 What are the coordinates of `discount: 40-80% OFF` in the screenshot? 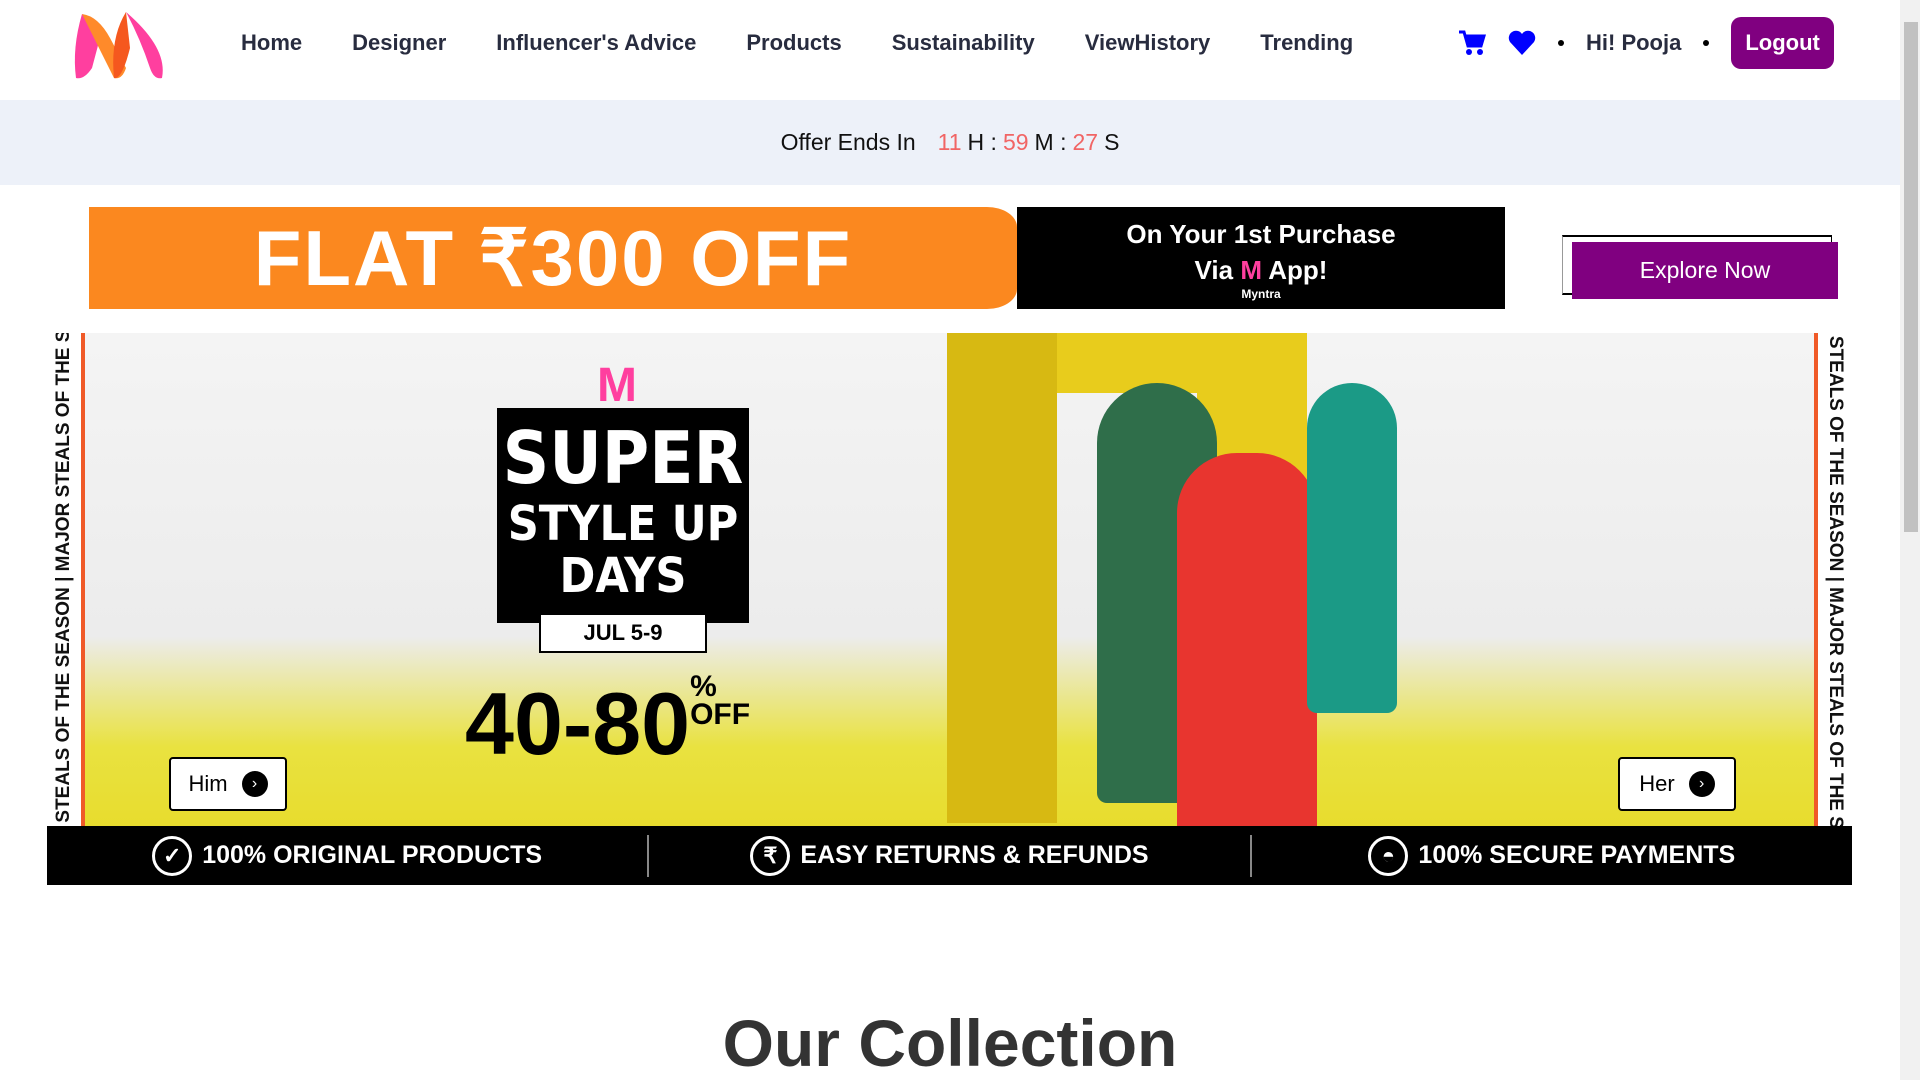 It's located at (608, 722).